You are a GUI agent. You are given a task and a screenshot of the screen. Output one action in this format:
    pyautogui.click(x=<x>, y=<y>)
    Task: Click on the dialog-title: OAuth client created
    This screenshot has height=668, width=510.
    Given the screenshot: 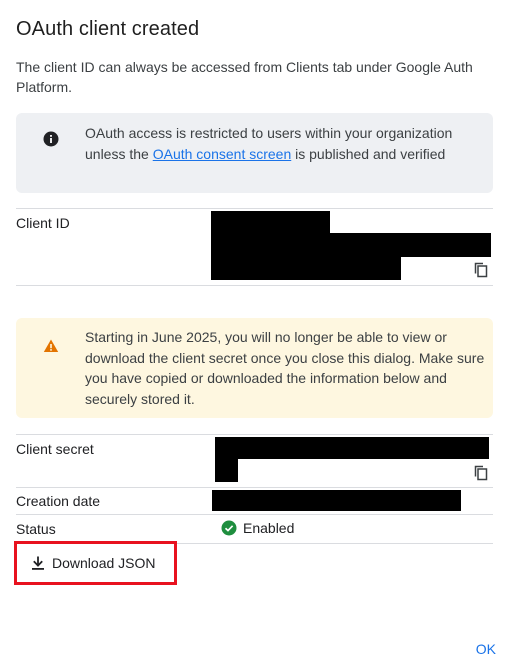 What is the action you would take?
    pyautogui.click(x=108, y=29)
    